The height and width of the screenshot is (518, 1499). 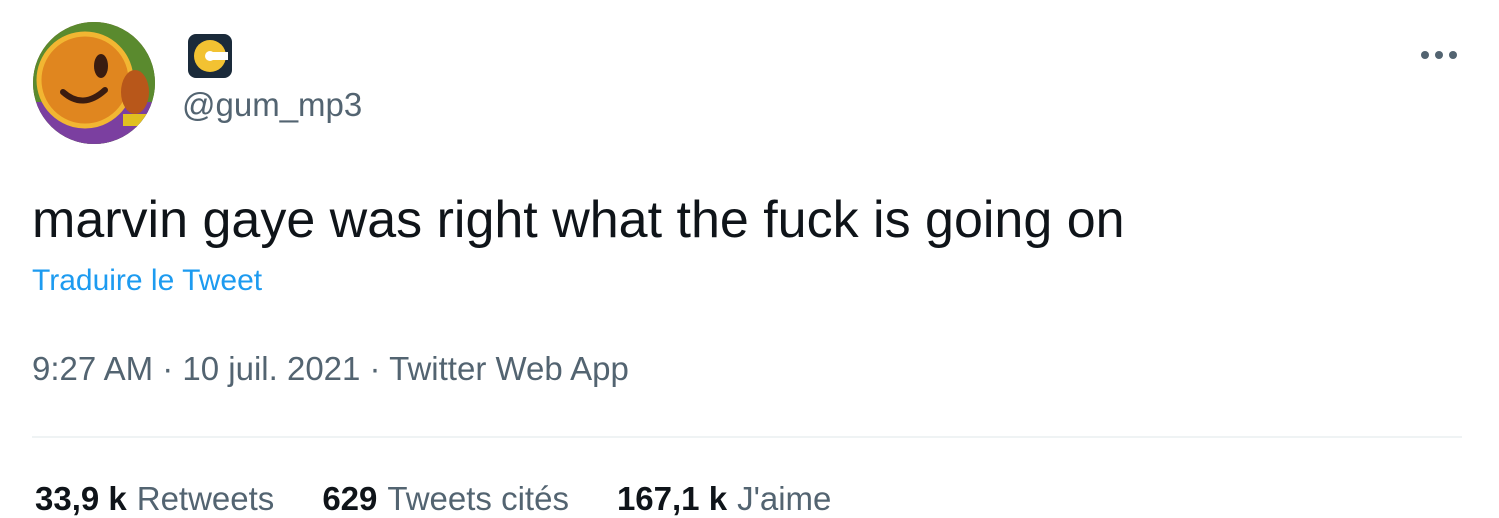 I want to click on more-horizontal-icon, so click(x=1439, y=55).